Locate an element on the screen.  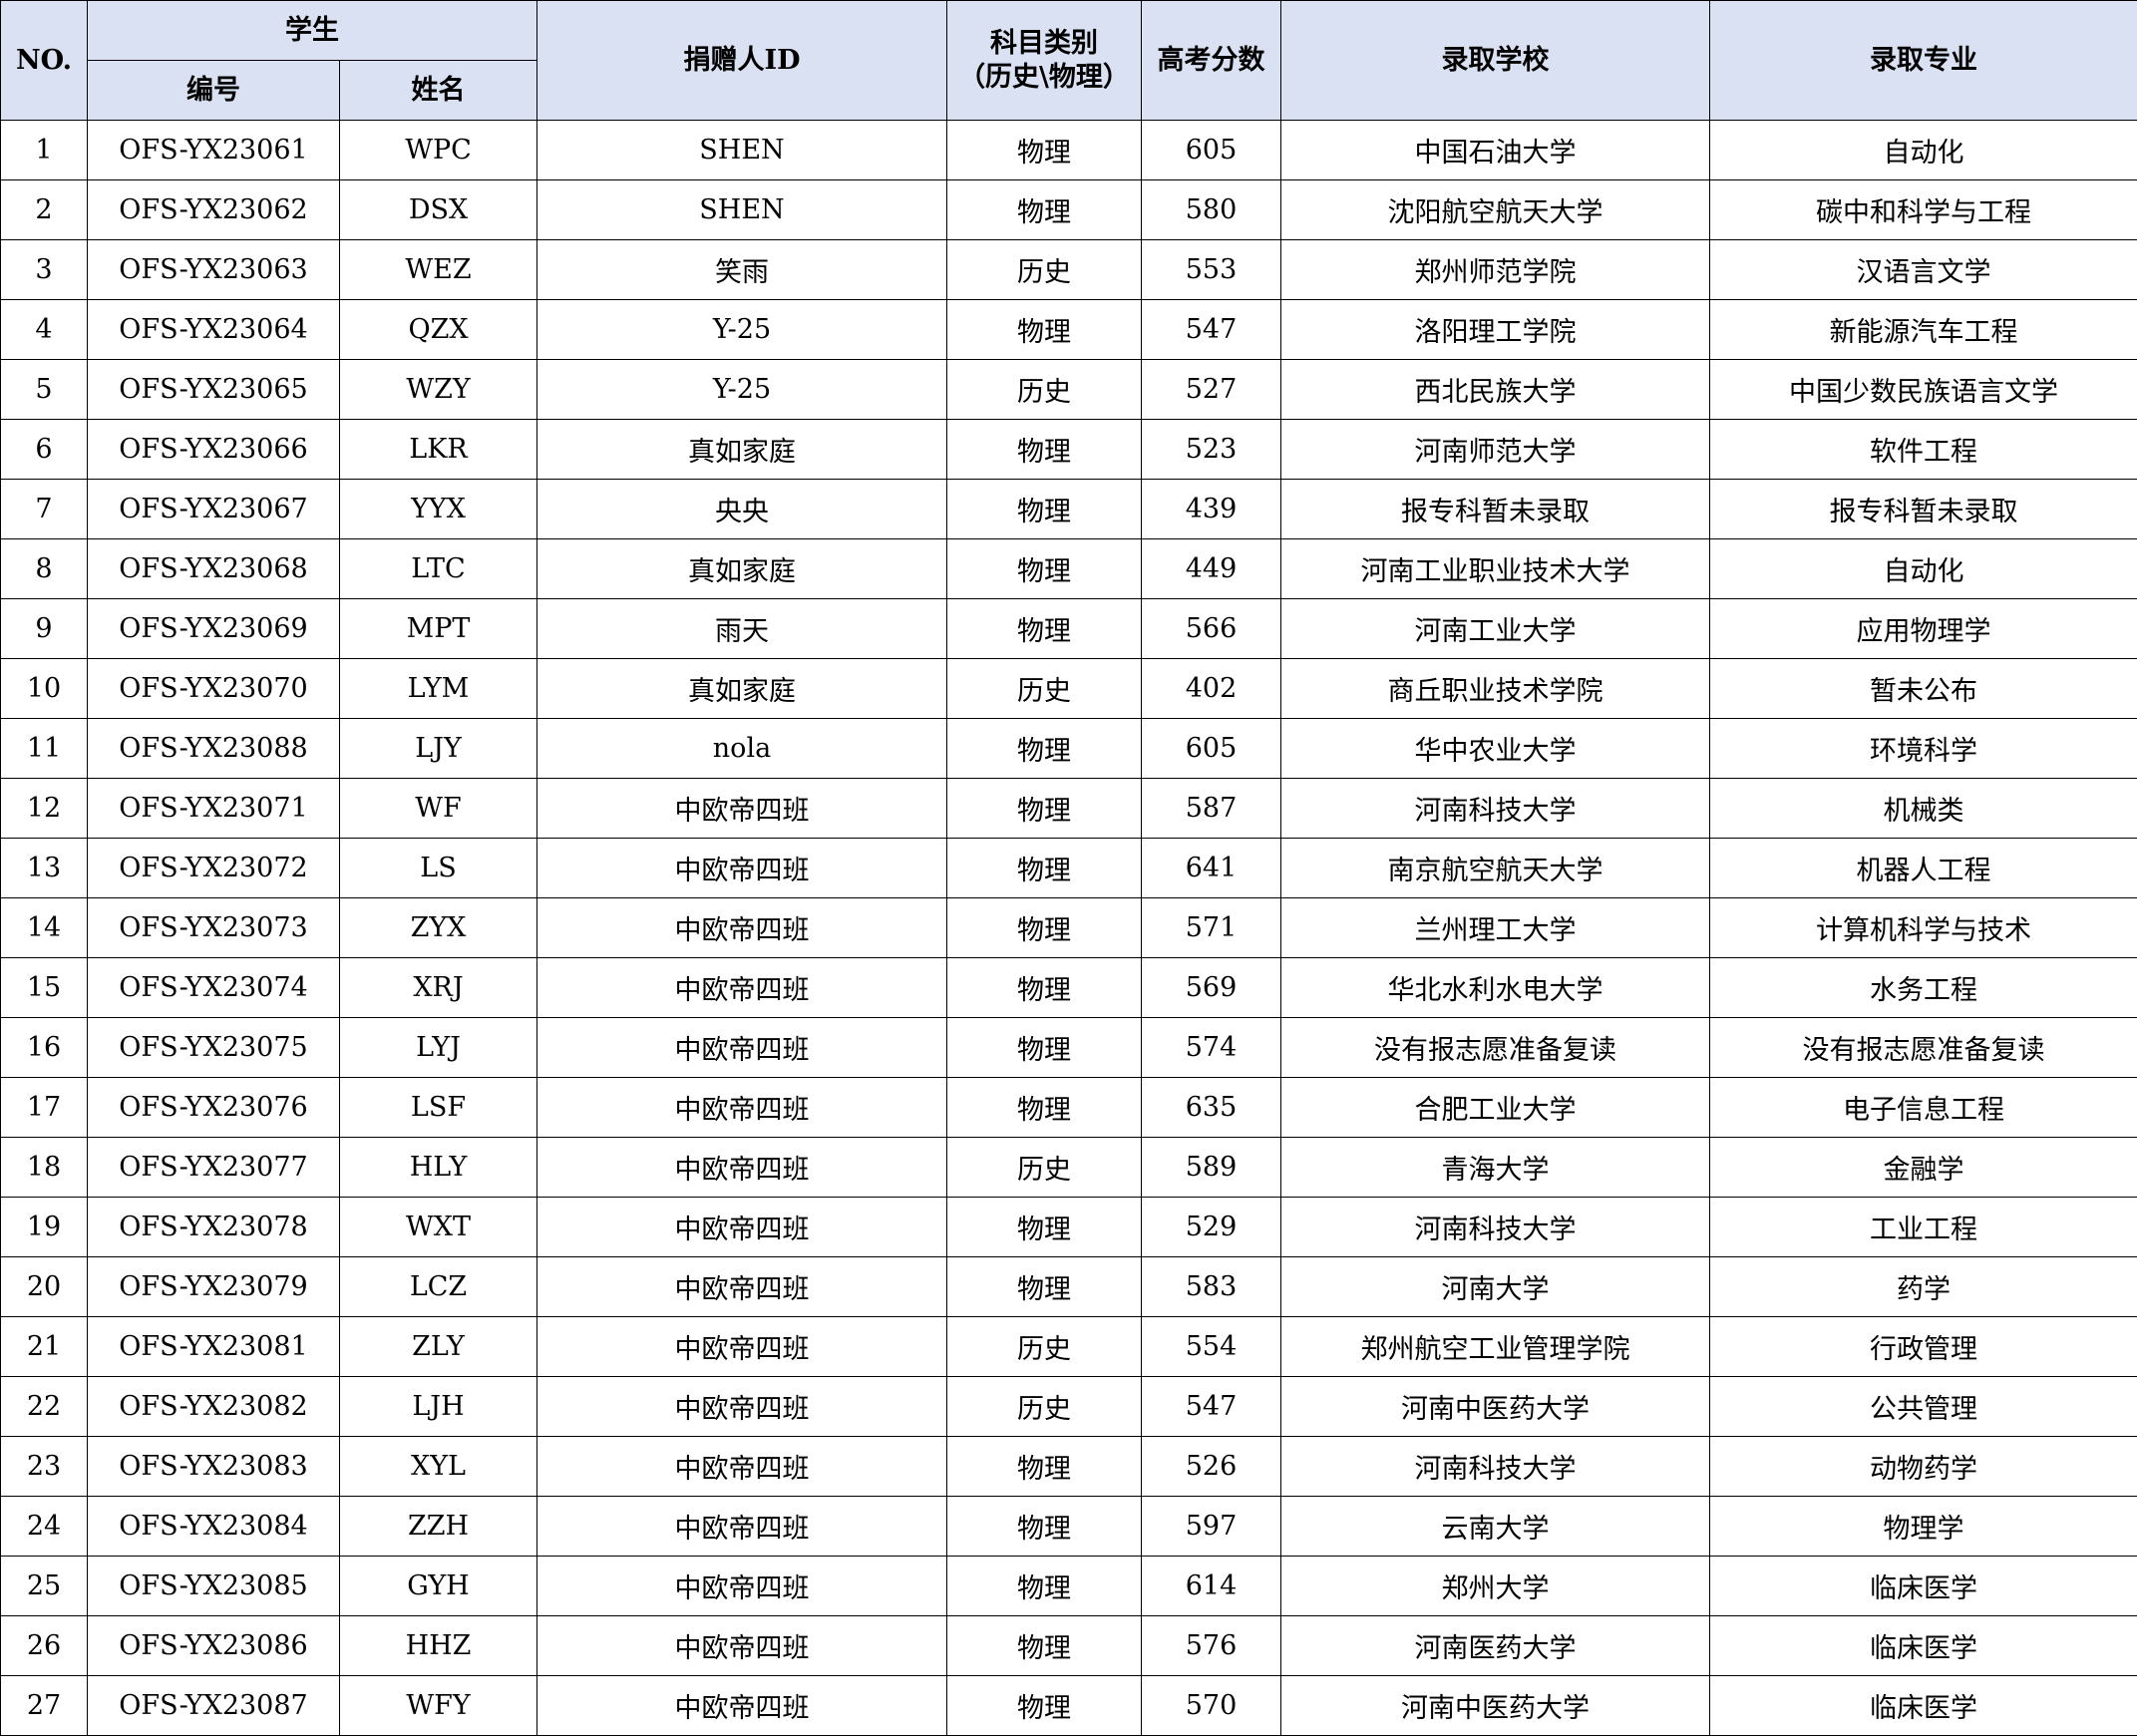
table-row: 7 OFS-YX23067 YYX 央央 物理 439 报专科暂未录取 报专科暂未录取 is located at coordinates (1068, 509).